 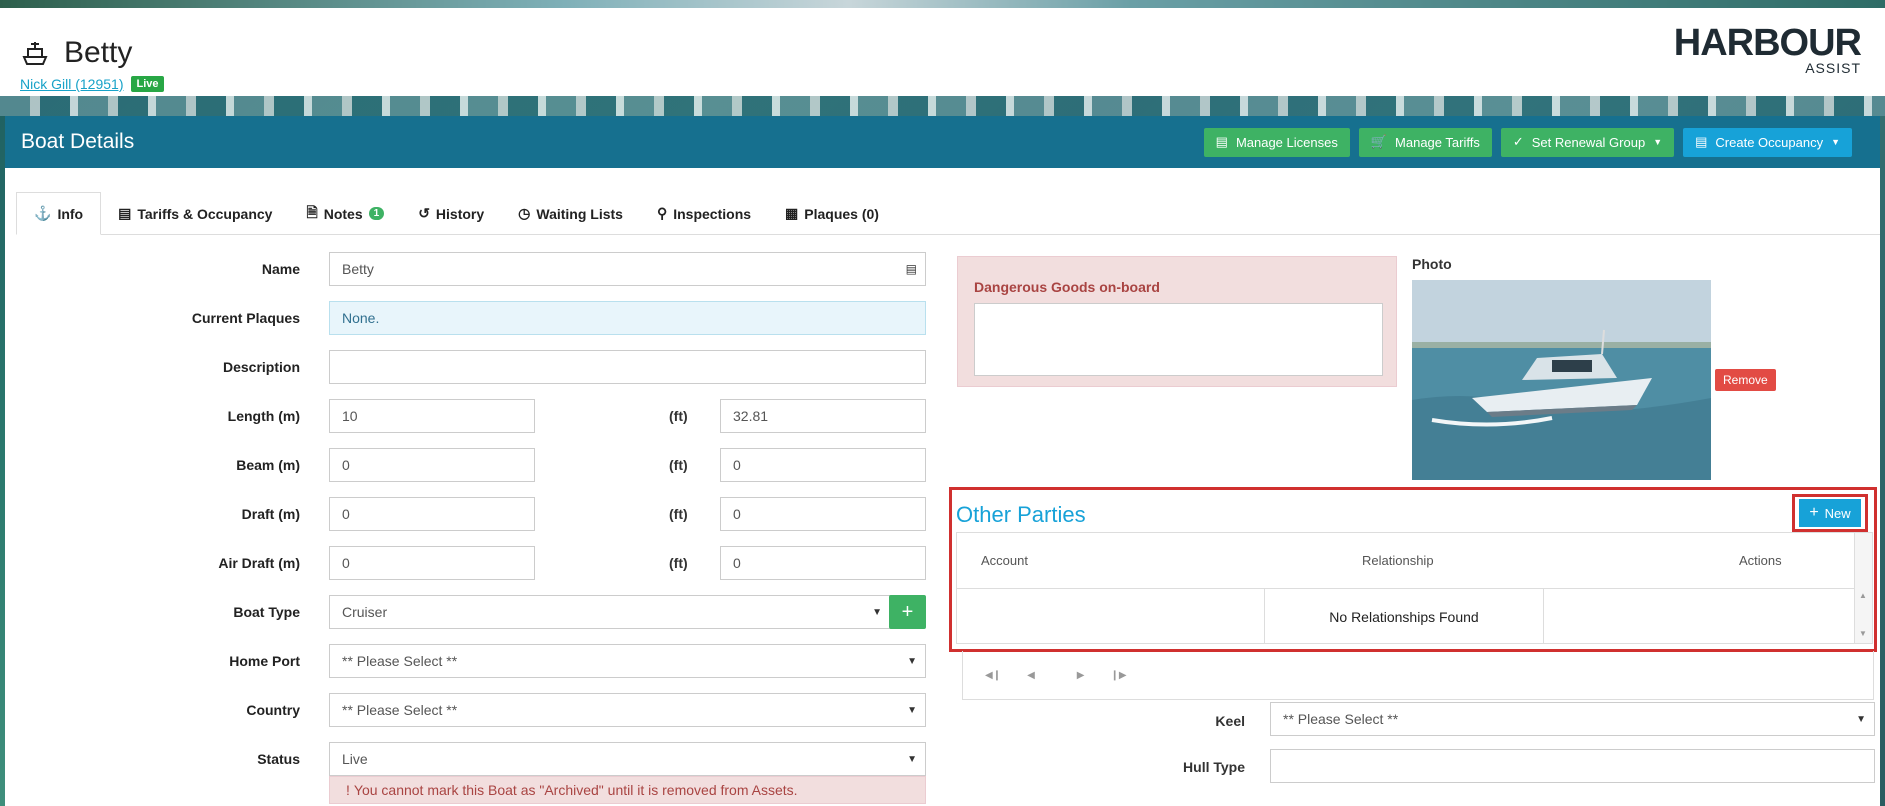 I want to click on owner-link: Nick Gill (12951), so click(x=71, y=84).